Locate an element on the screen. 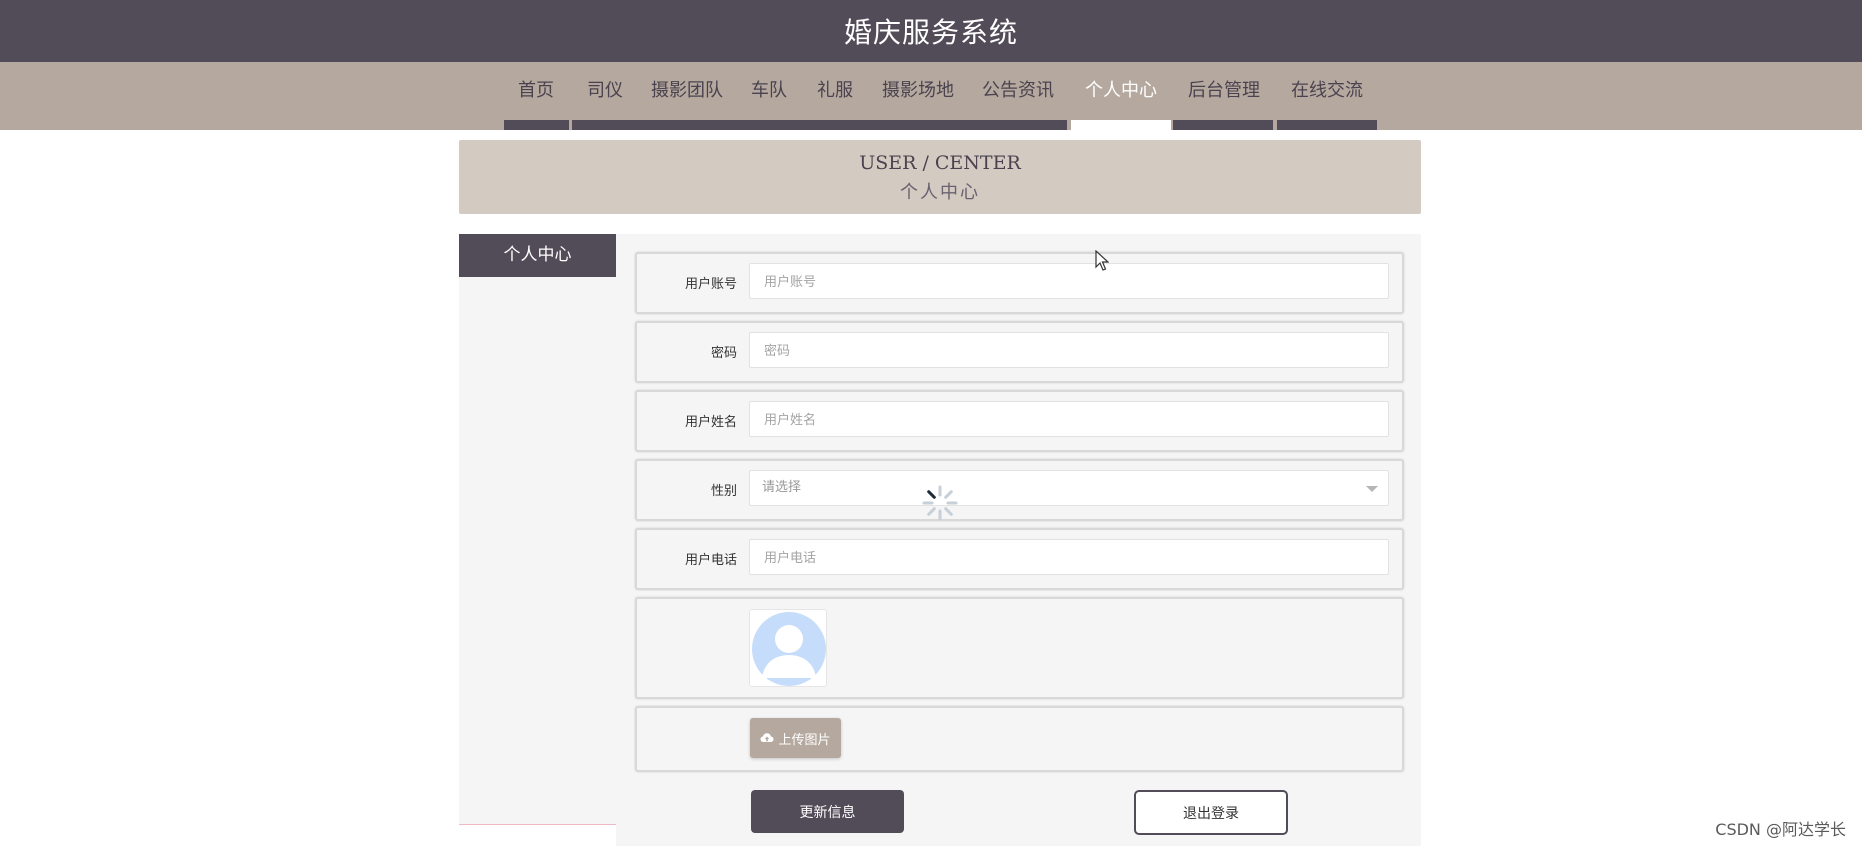 Image resolution: width=1862 pixels, height=846 pixels. avatar is located at coordinates (788, 648).